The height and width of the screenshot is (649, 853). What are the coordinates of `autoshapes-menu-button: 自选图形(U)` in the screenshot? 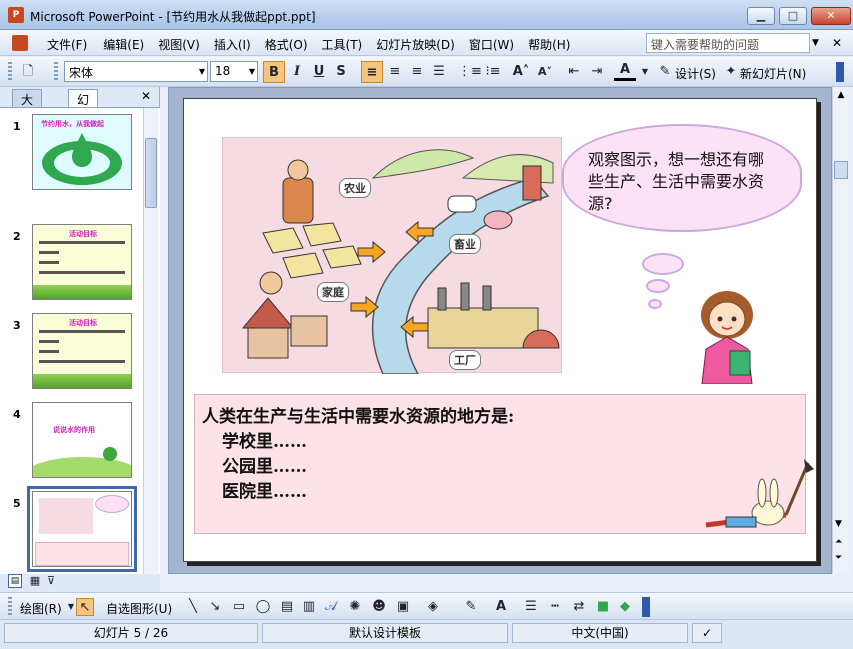 It's located at (139, 608).